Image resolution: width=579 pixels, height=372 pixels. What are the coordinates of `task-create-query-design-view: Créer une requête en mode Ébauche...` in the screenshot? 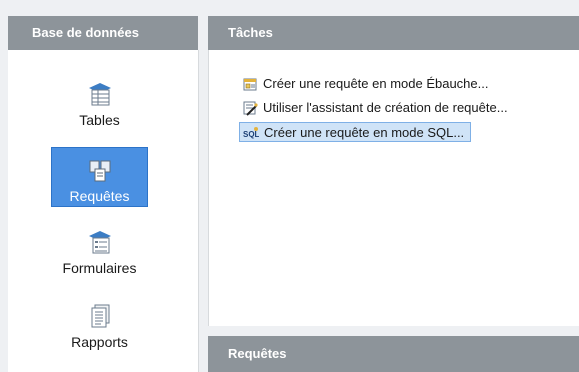 It's located at (366, 84).